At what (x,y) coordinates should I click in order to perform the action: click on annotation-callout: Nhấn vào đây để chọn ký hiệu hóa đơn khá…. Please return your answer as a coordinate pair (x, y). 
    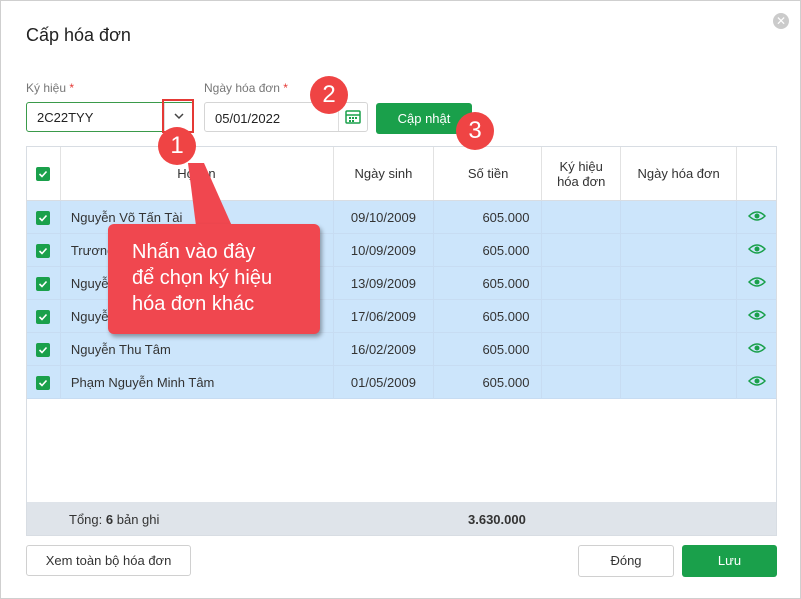
    Looking at the image, I should click on (214, 279).